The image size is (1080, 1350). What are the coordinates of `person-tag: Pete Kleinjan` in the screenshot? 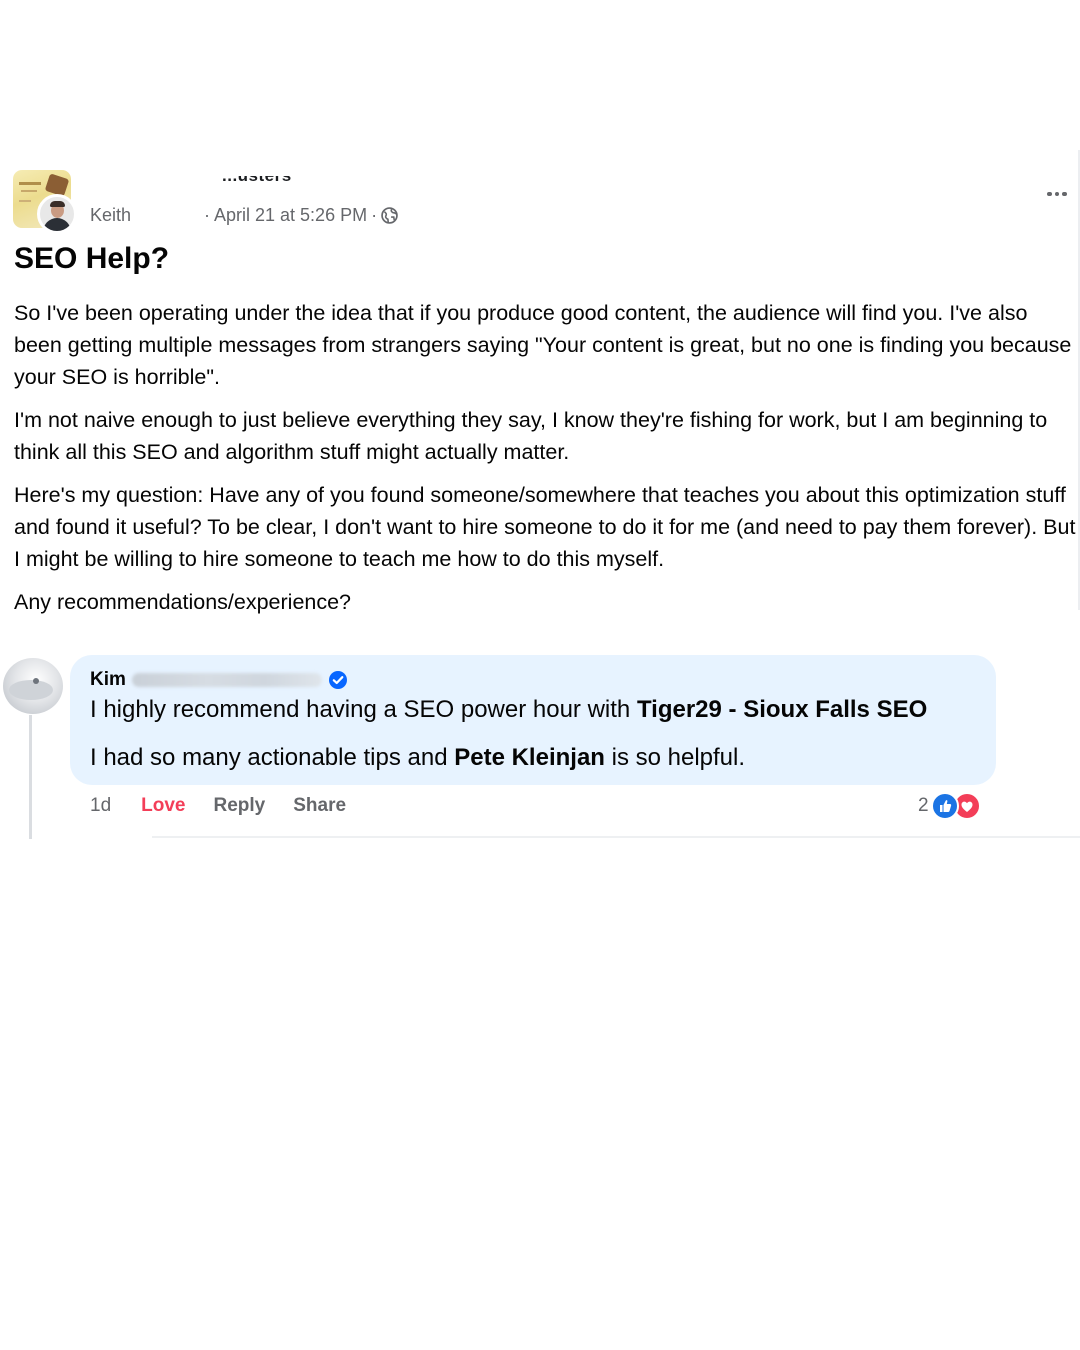 It's located at (529, 757).